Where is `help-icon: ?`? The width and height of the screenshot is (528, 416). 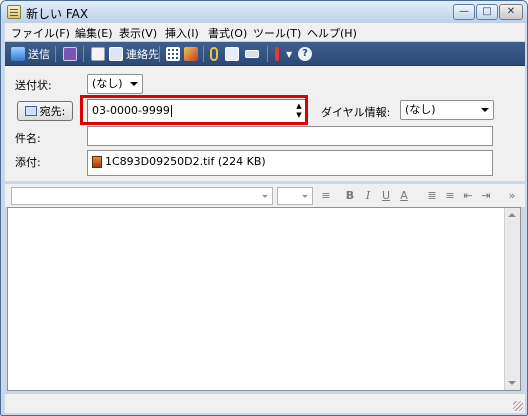 help-icon: ? is located at coordinates (305, 54).